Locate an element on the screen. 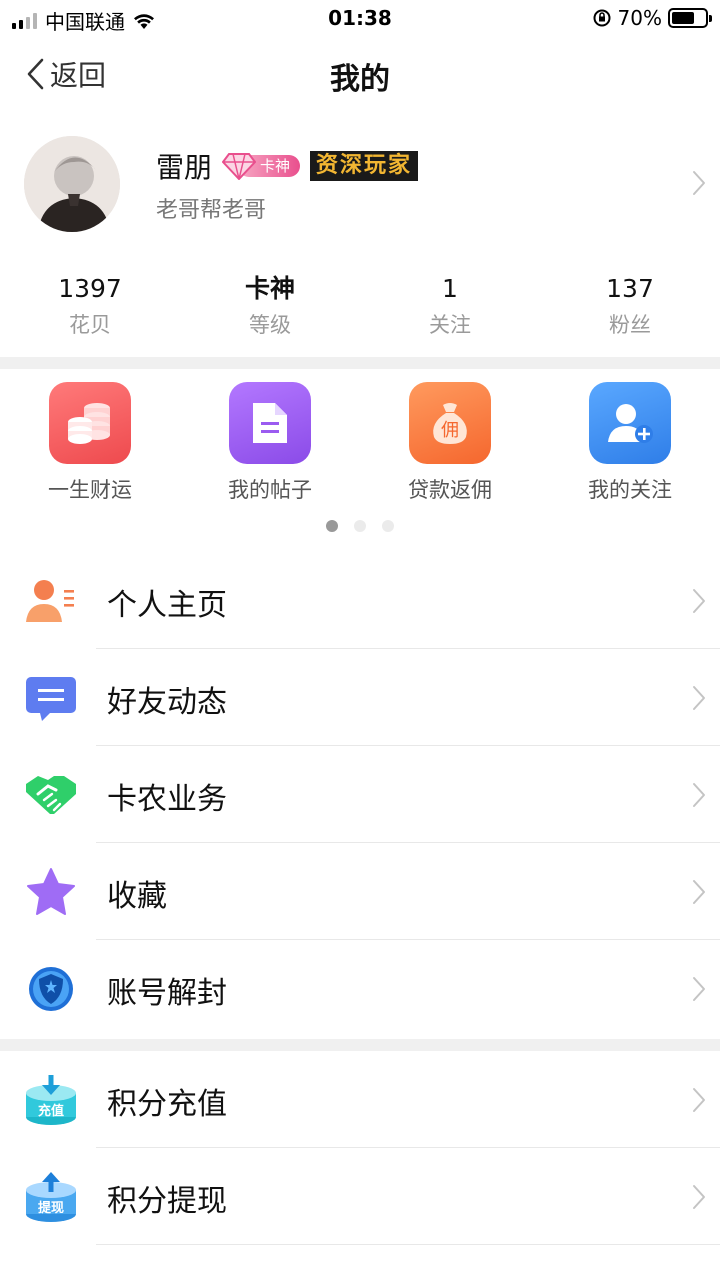  profile-name: 雷朋 is located at coordinates (184, 167).